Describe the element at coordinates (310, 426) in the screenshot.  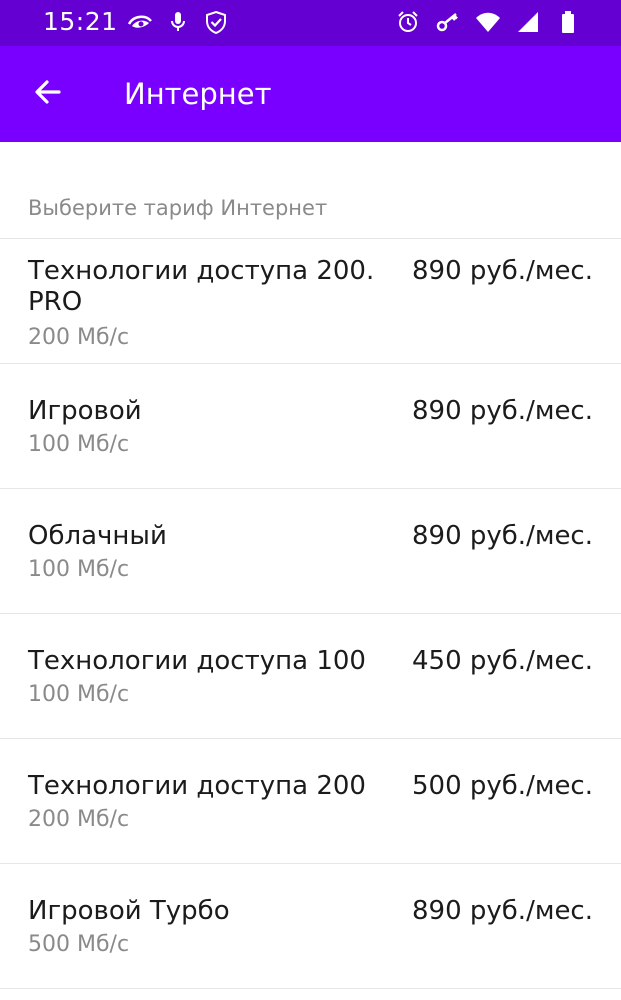
I see `tariff-item: Игровой 890 руб./мес. 100 Мб/с` at that location.